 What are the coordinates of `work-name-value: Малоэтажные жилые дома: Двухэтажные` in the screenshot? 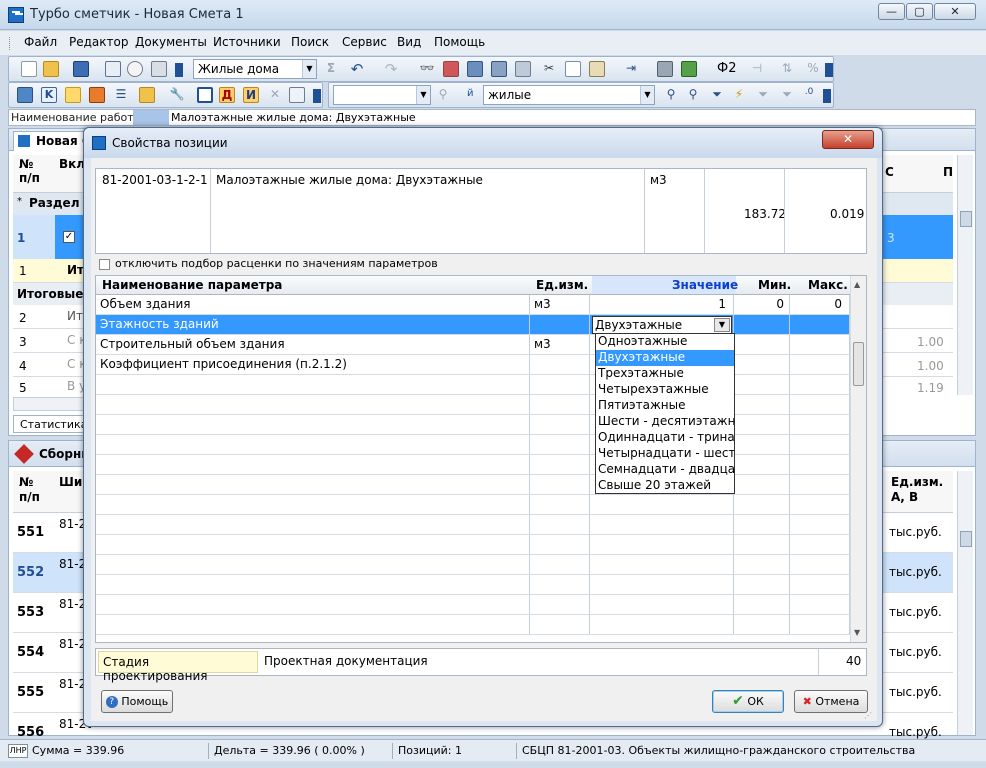 It's located at (293, 117).